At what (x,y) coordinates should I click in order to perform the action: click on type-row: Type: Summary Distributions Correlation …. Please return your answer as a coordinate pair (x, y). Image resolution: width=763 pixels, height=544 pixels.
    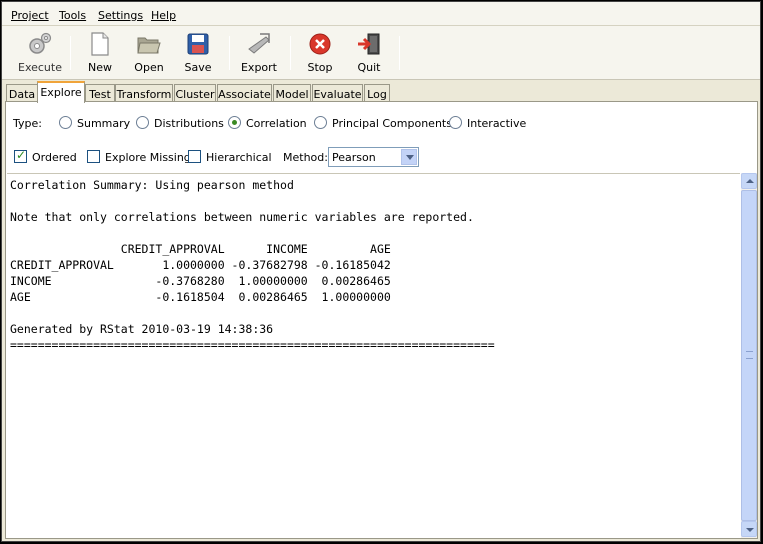
    Looking at the image, I should click on (381, 124).